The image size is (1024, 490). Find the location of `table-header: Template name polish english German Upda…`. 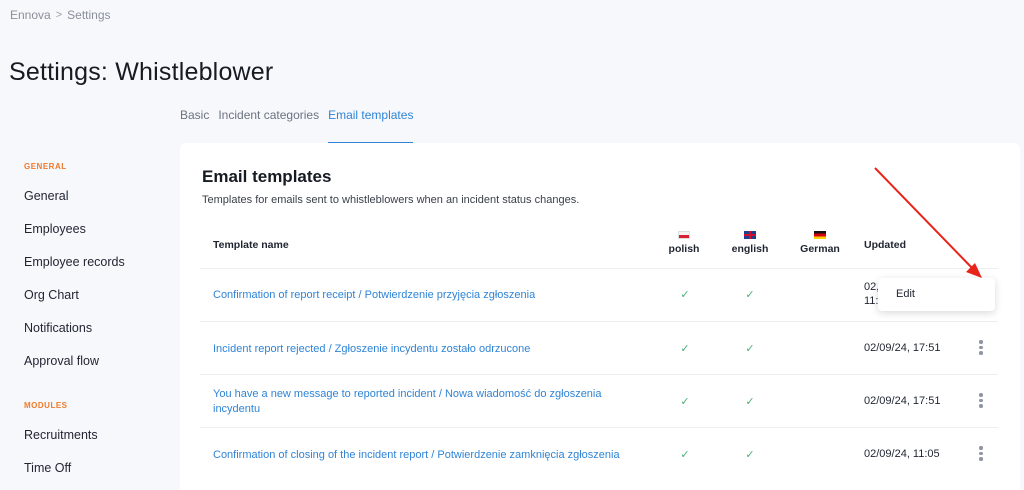

table-header: Template name polish english German Upda… is located at coordinates (599, 250).